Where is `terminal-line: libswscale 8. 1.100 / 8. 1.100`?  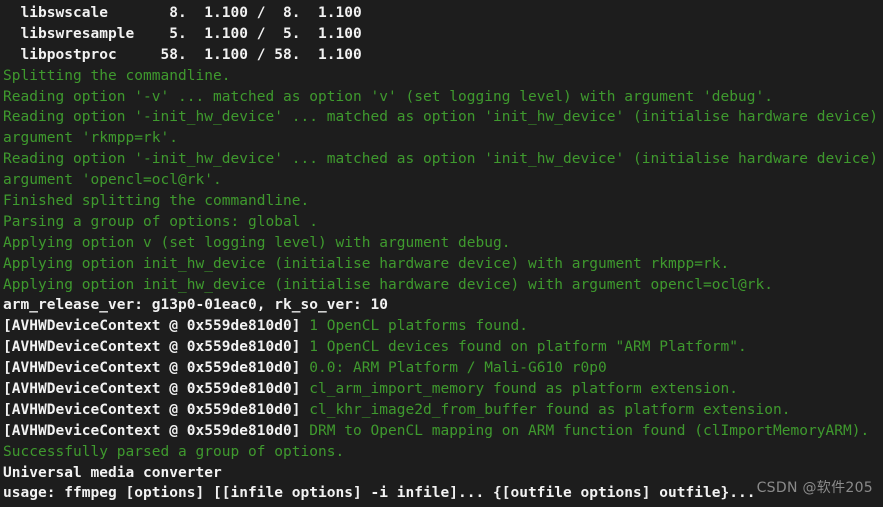 terminal-line: libswscale 8. 1.100 / 8. 1.100 is located at coordinates (441, 13).